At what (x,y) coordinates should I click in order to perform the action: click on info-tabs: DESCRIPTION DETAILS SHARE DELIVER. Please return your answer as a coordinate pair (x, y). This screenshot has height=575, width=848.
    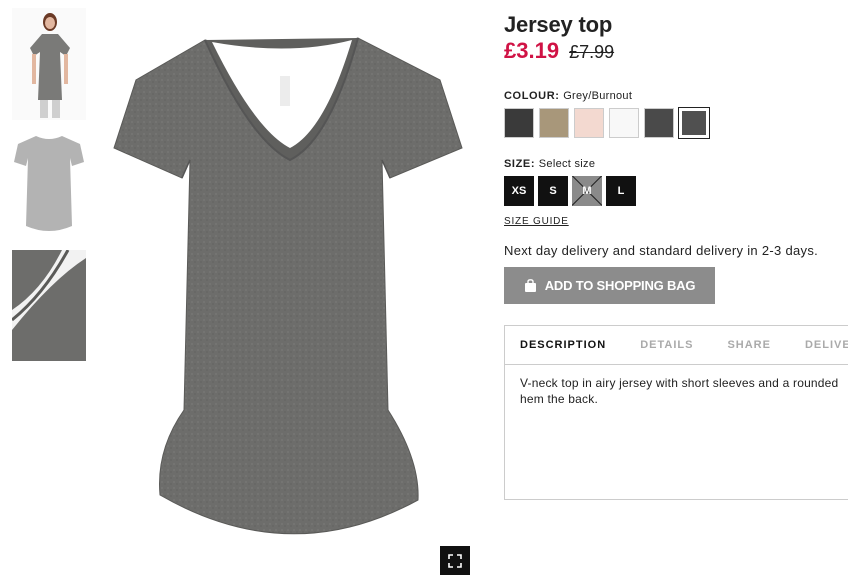
    Looking at the image, I should click on (676, 345).